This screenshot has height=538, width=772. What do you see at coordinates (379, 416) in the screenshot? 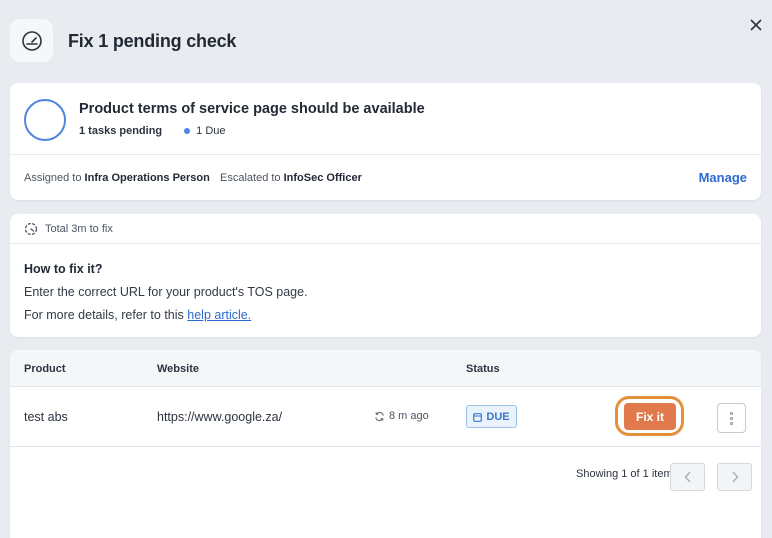
I see `refresh-icon` at bounding box center [379, 416].